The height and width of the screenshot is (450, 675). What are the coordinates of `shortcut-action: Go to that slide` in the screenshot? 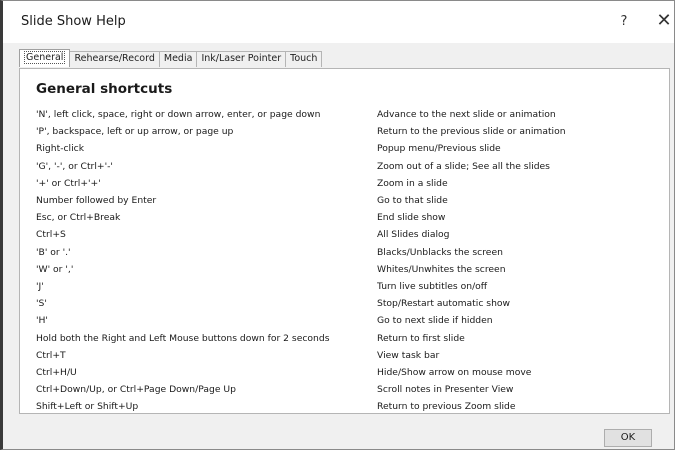 It's located at (412, 201).